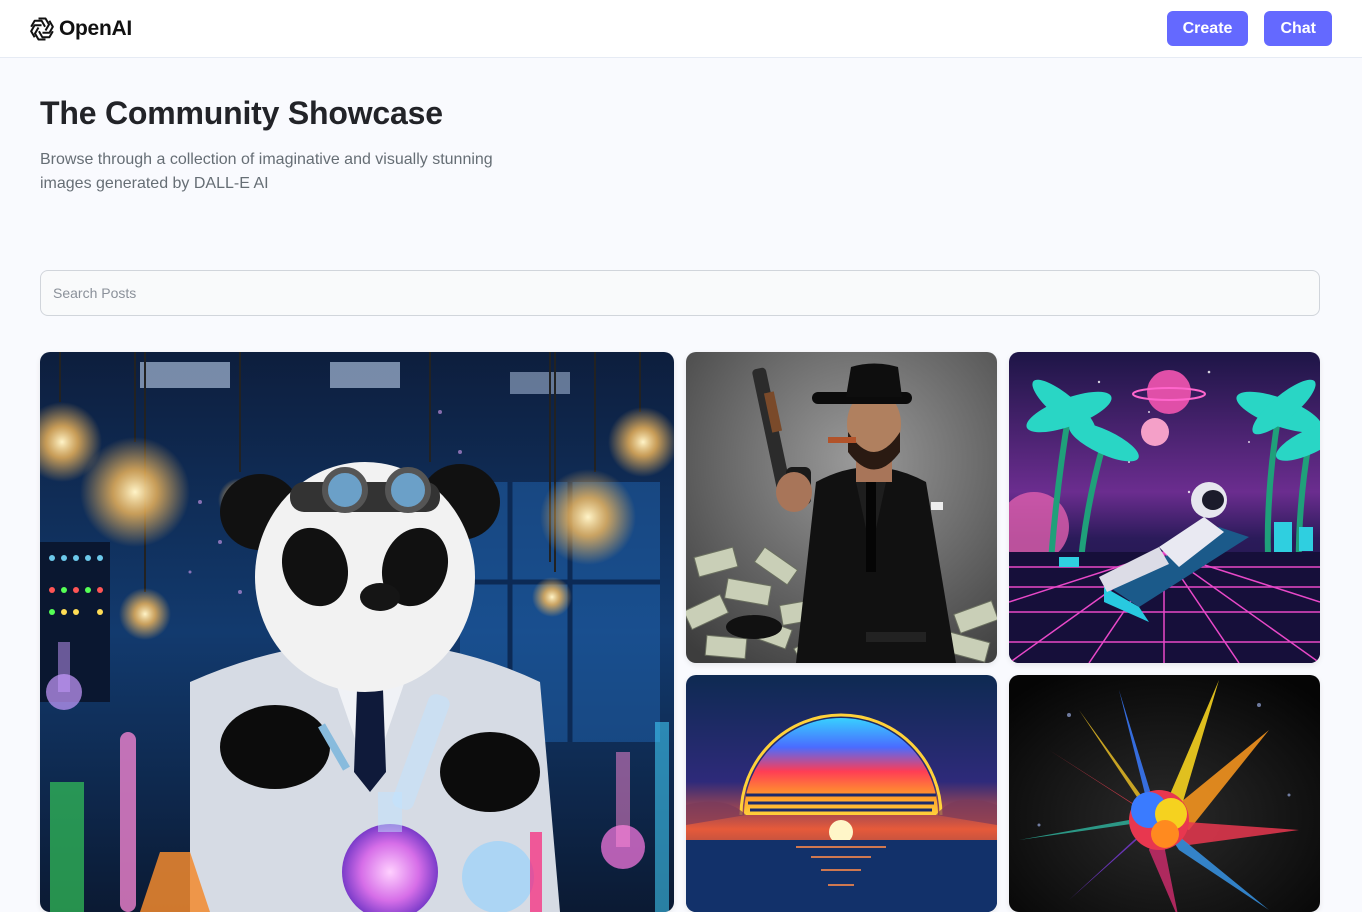  I want to click on post-card-color-explosion, so click(1164, 793).